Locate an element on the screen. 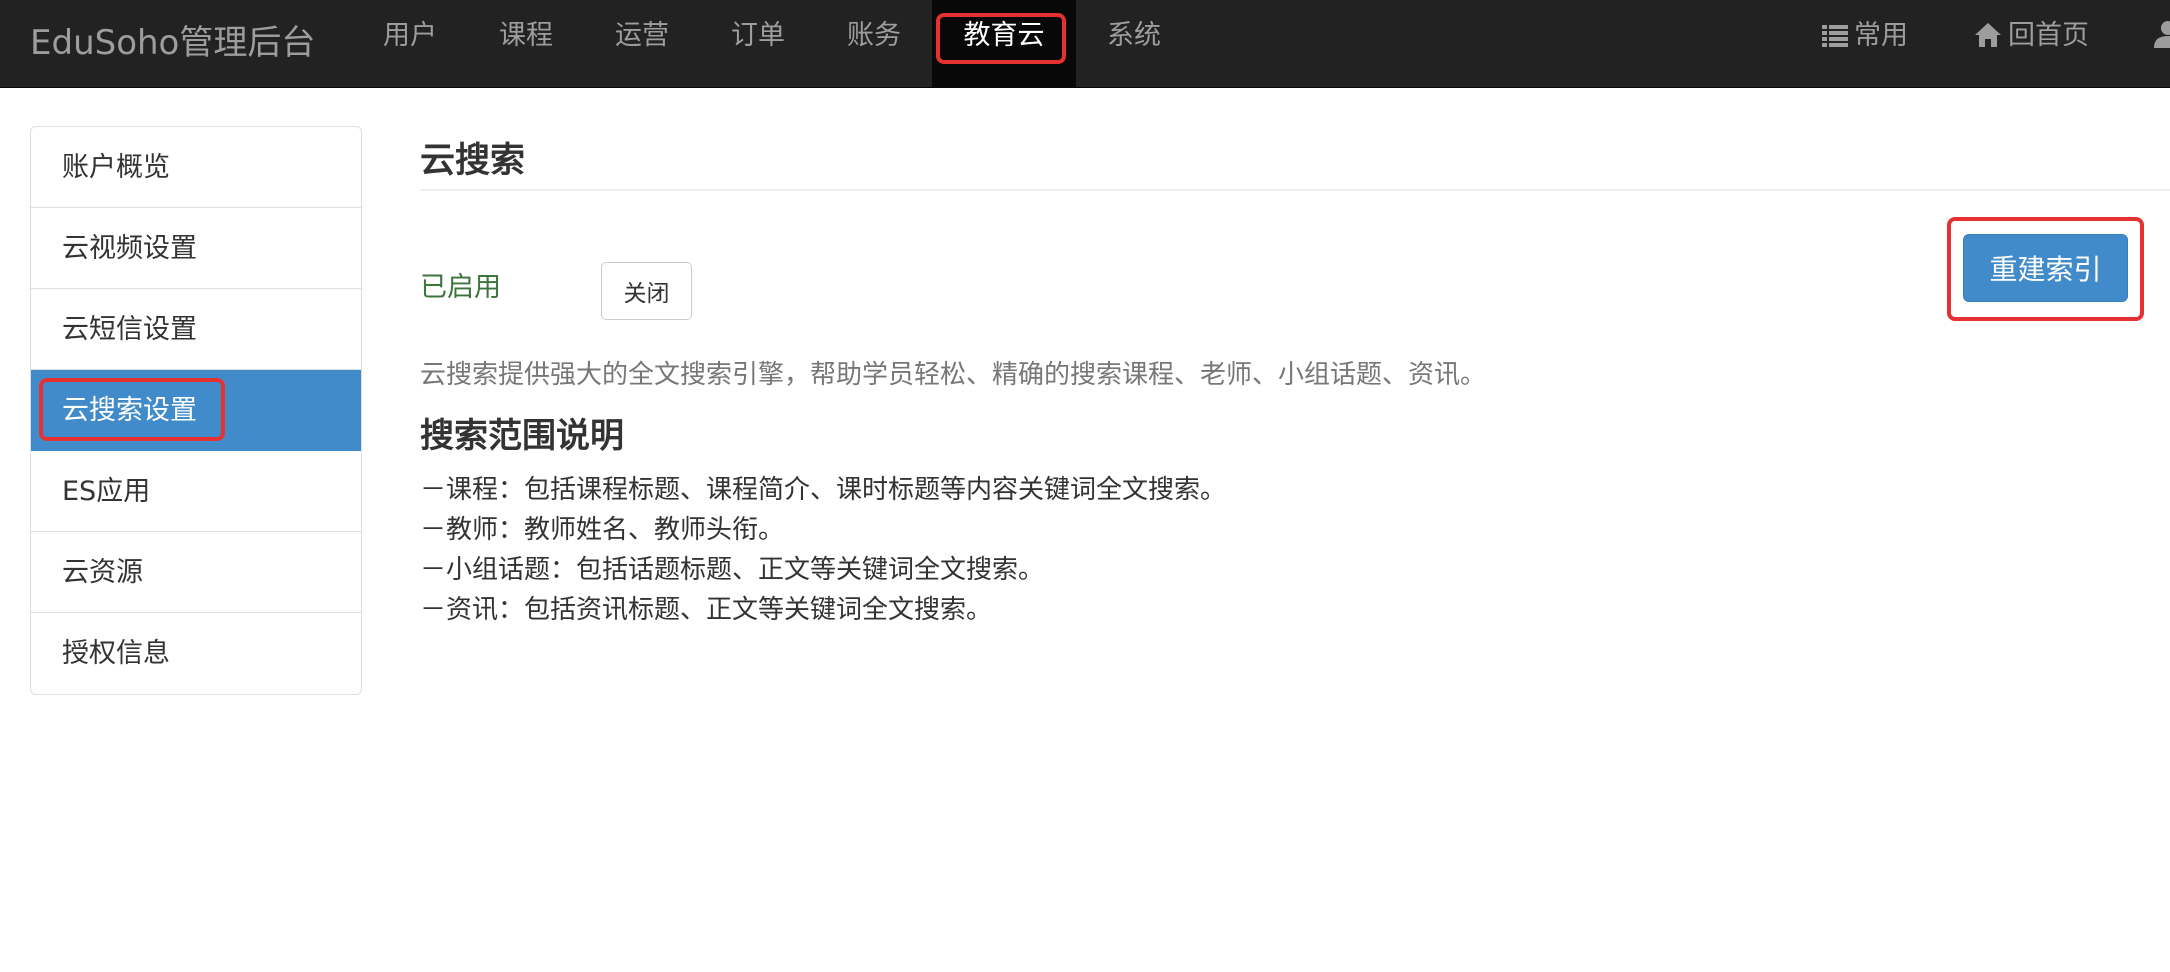 This screenshot has width=2170, height=972. sidebar-item-label: 账户概览 is located at coordinates (116, 167).